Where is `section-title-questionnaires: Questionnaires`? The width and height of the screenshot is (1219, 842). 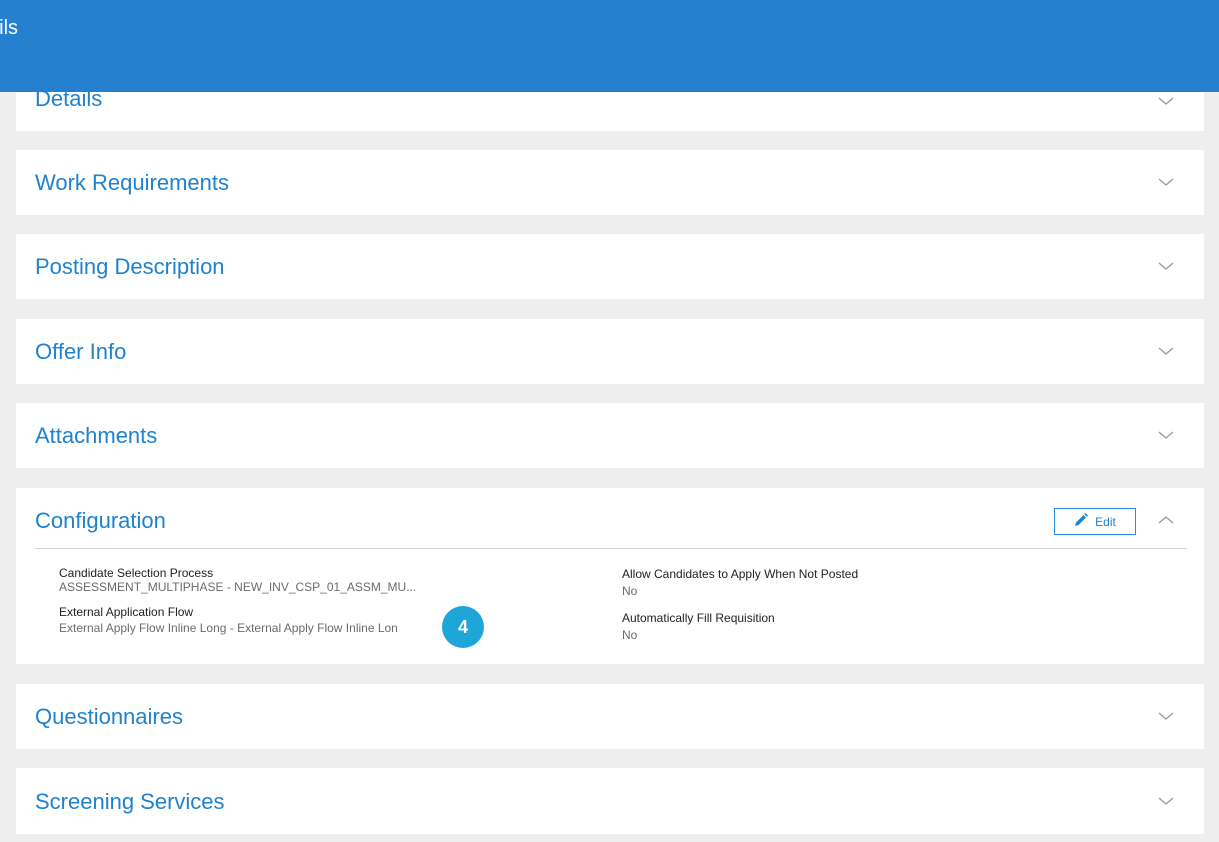
section-title-questionnaires: Questionnaires is located at coordinates (109, 716).